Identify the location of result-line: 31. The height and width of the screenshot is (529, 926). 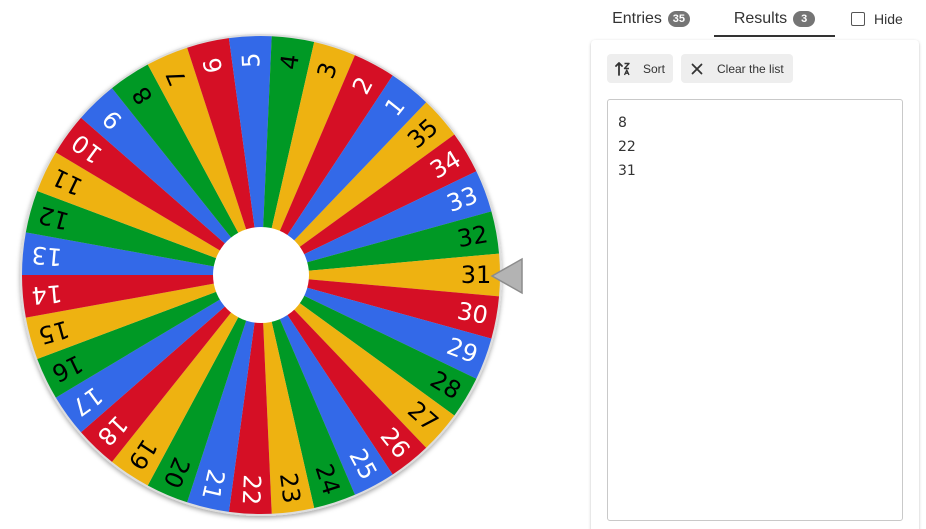
(627, 171).